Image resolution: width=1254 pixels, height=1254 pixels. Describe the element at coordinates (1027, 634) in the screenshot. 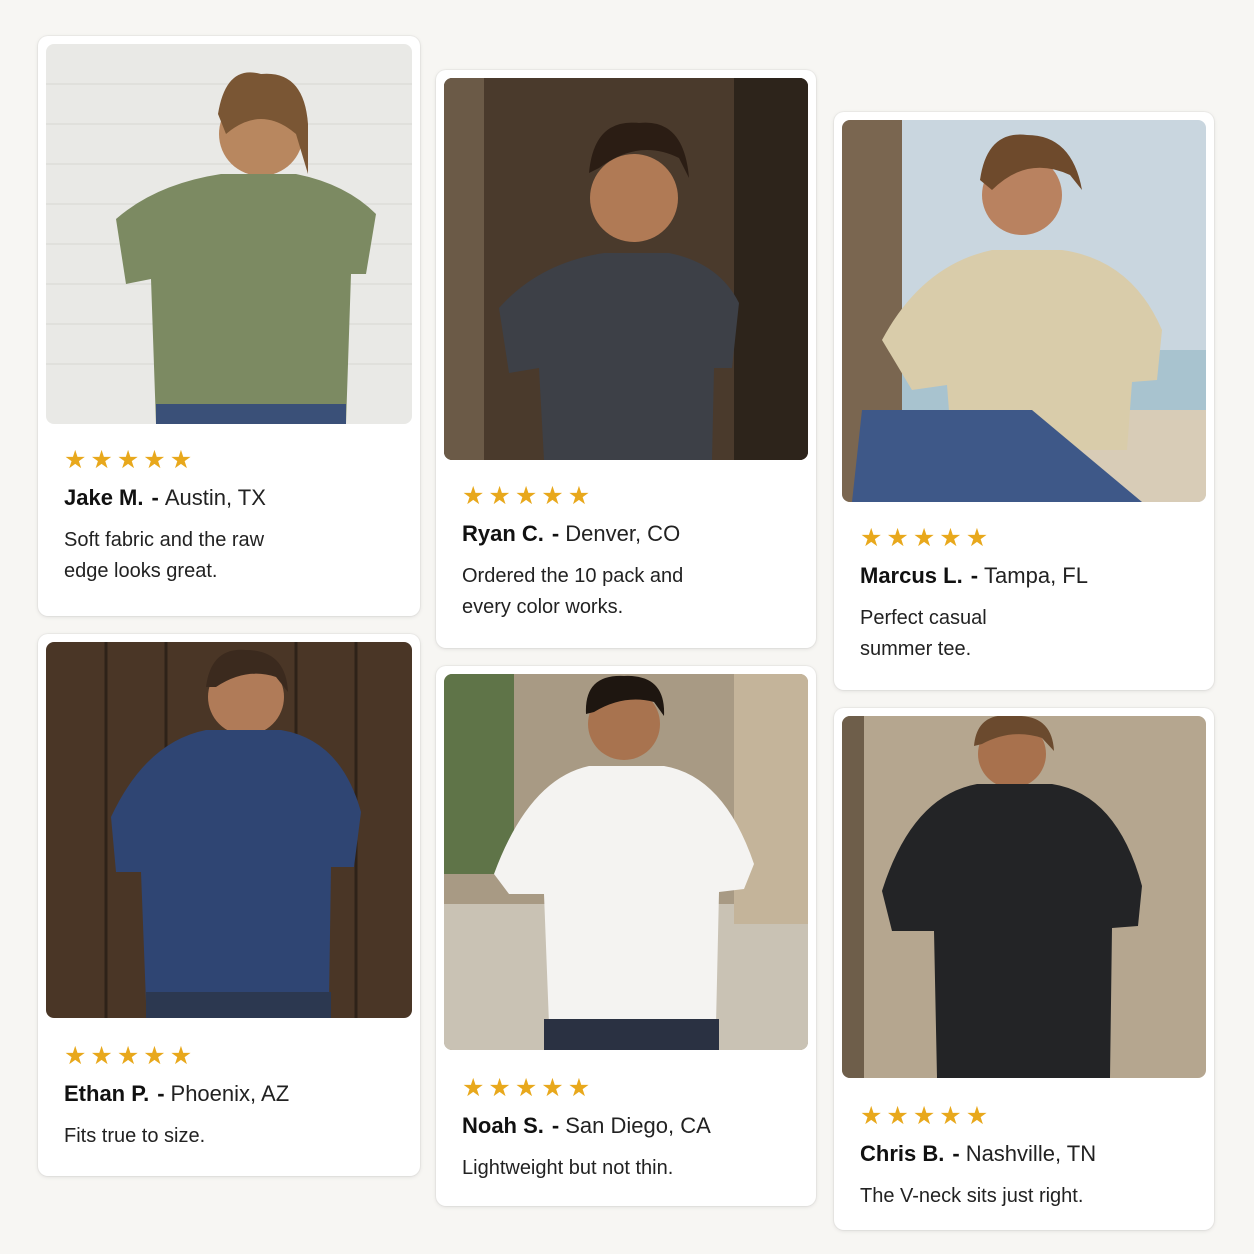

I see `review-text: Perfect casual summer tee.` at that location.